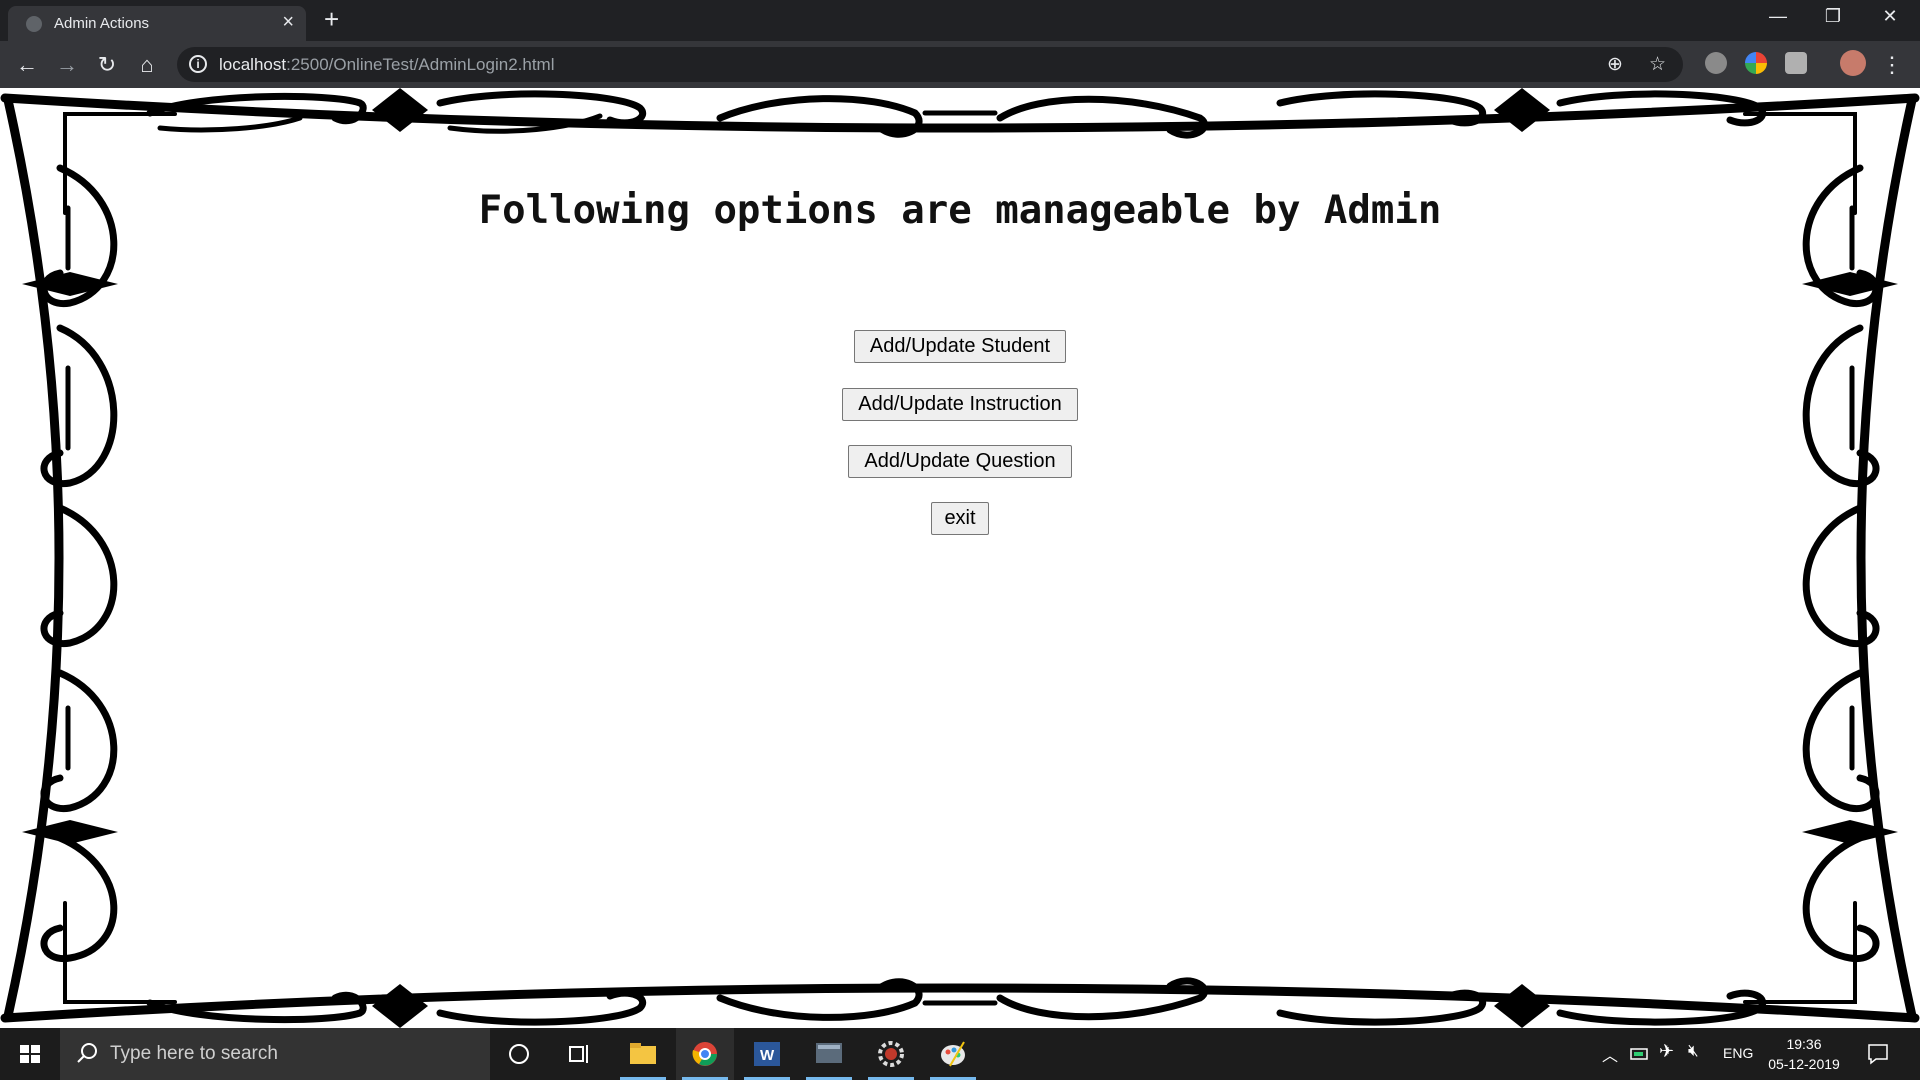 The image size is (1920, 1085). I want to click on close-window-button: ✕, so click(1890, 16).